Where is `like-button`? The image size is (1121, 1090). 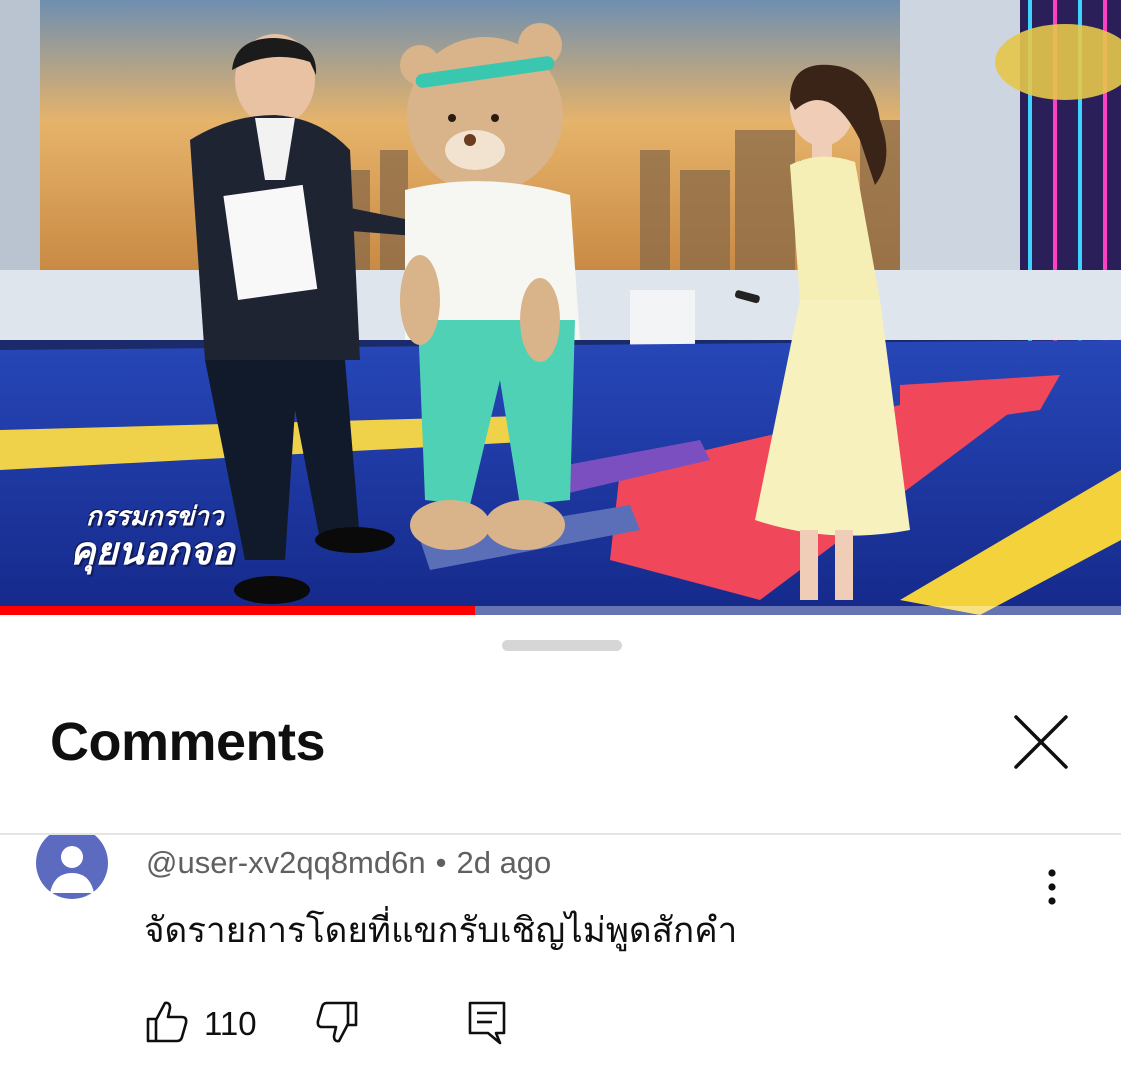
like-button is located at coordinates (167, 1022).